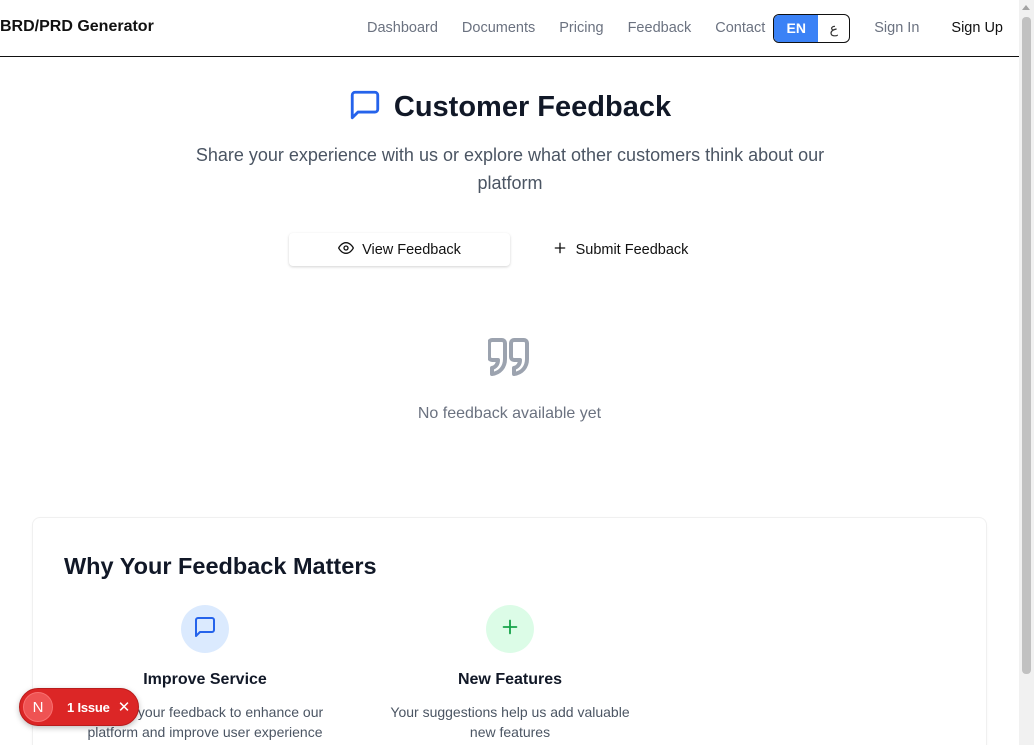 The width and height of the screenshot is (1034, 745). Describe the element at coordinates (402, 28) in the screenshot. I see `nav-dashboard: Dashboard` at that location.